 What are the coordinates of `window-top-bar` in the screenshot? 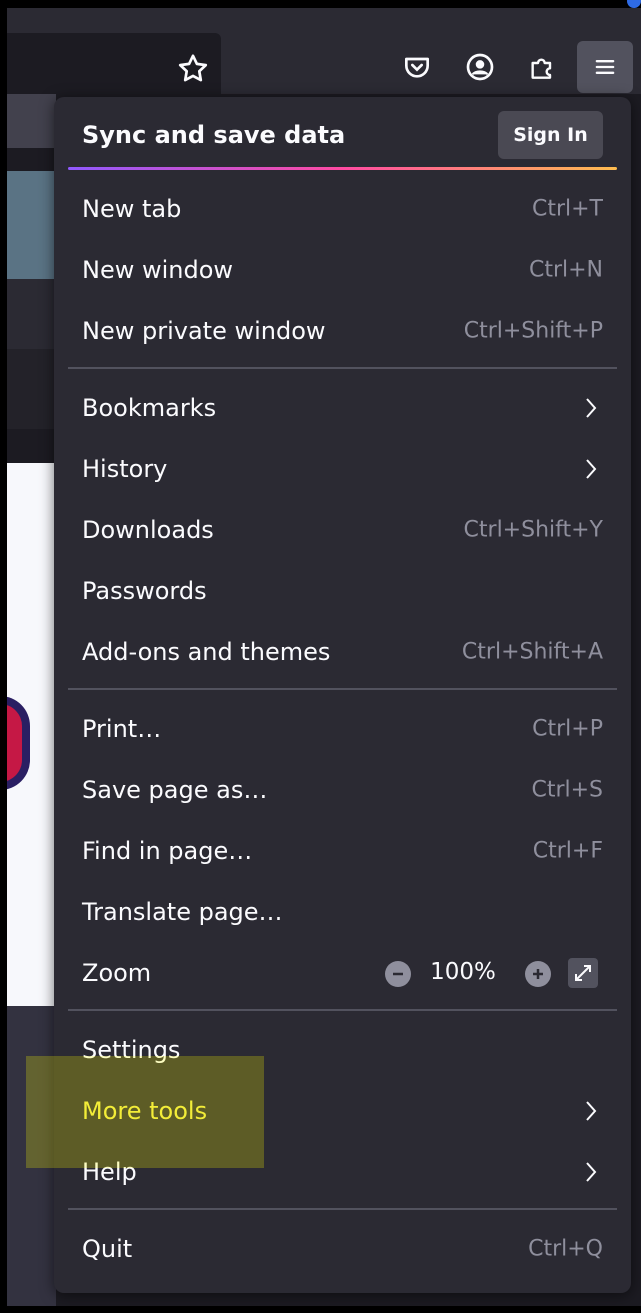 It's located at (320, 4).